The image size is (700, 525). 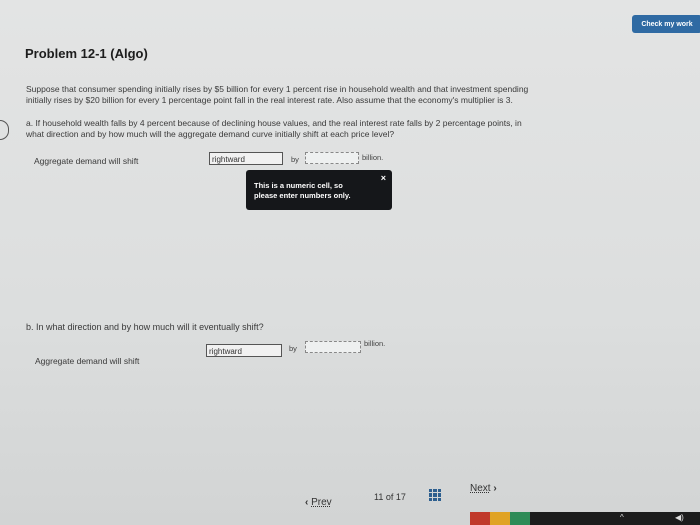 I want to click on chevron-right-icon: ›, so click(x=495, y=488).